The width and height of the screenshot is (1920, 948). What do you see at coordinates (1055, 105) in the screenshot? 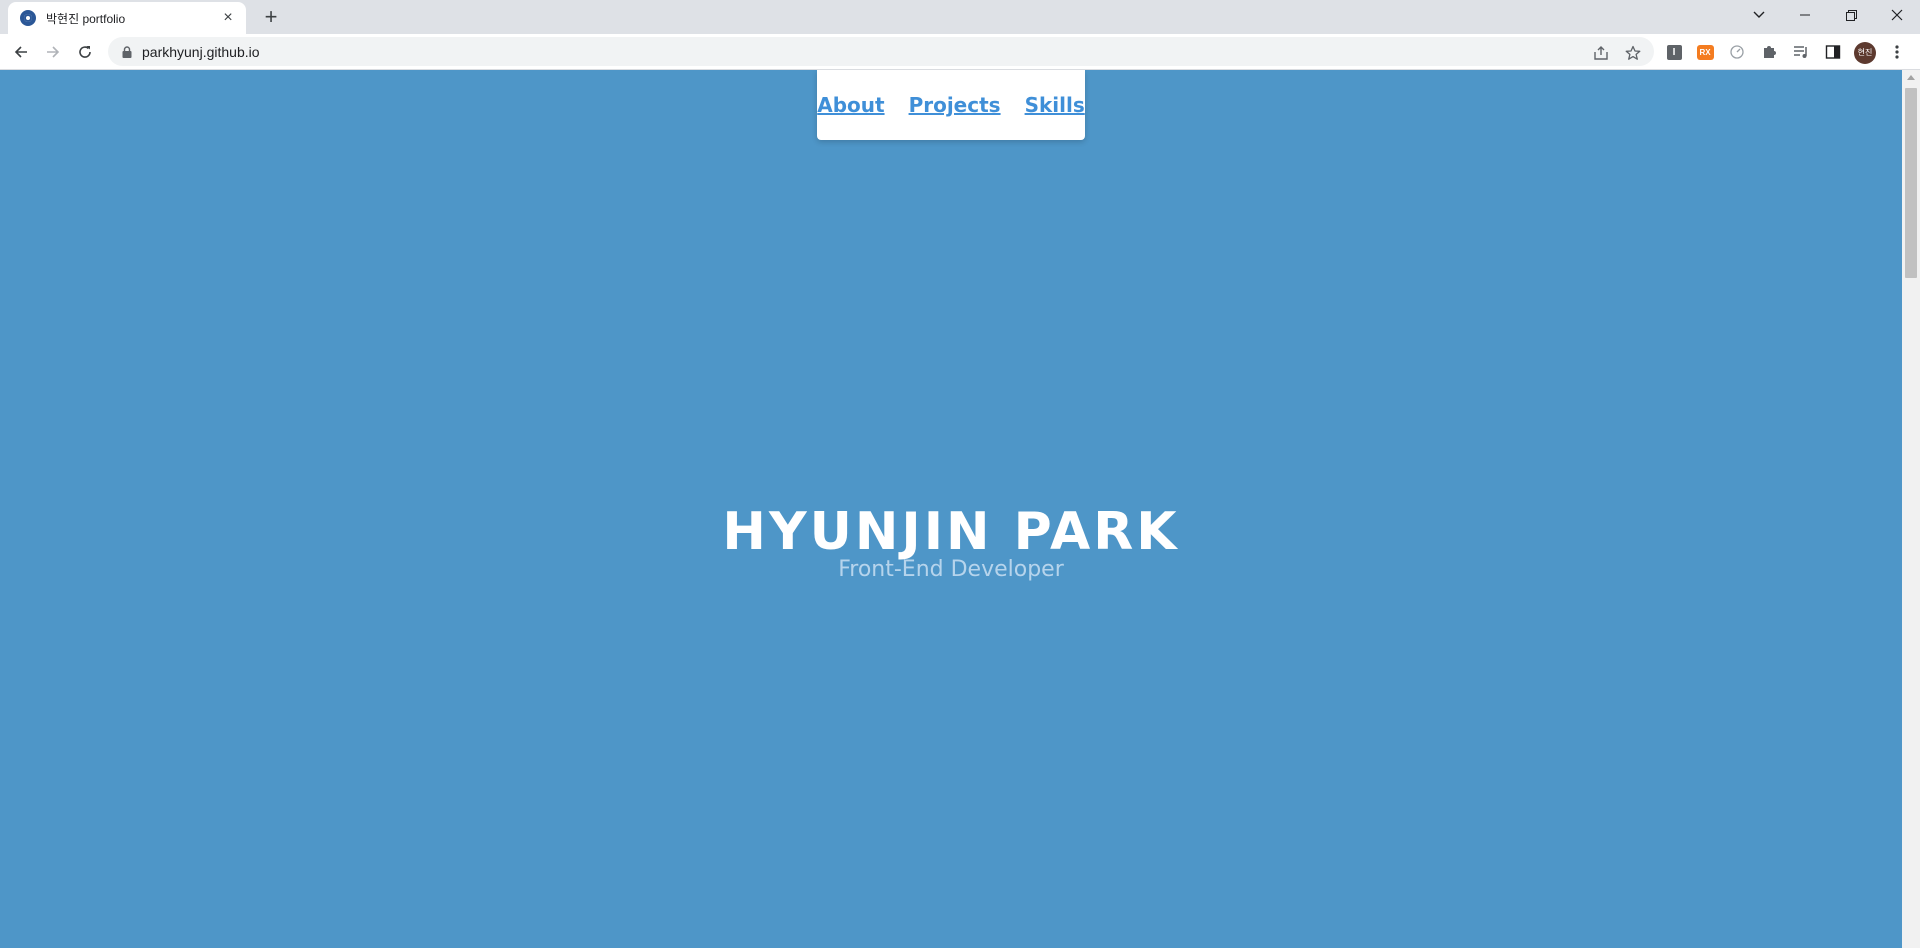
I see `nav-link-skills: Skills` at bounding box center [1055, 105].